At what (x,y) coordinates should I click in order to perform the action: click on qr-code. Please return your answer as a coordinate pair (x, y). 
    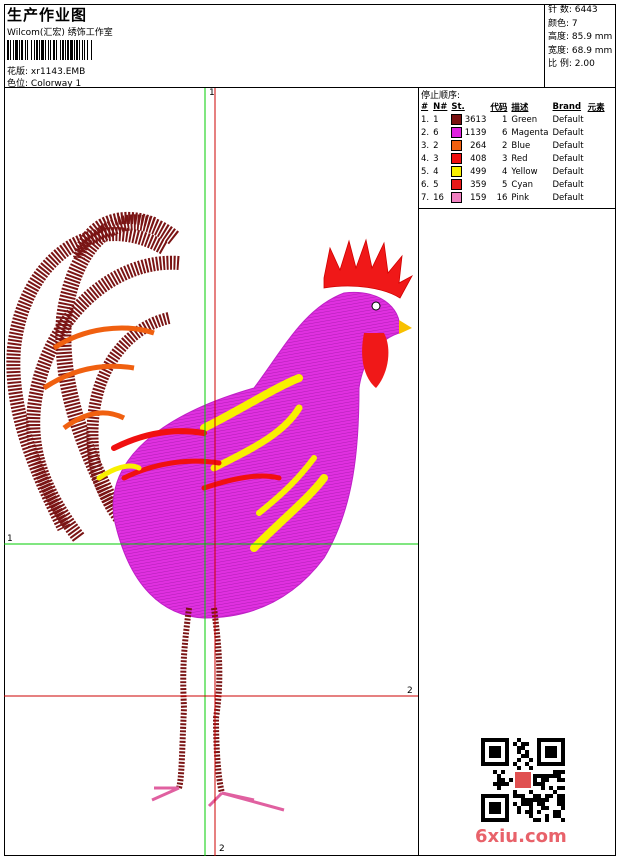
    Looking at the image, I should click on (523, 780).